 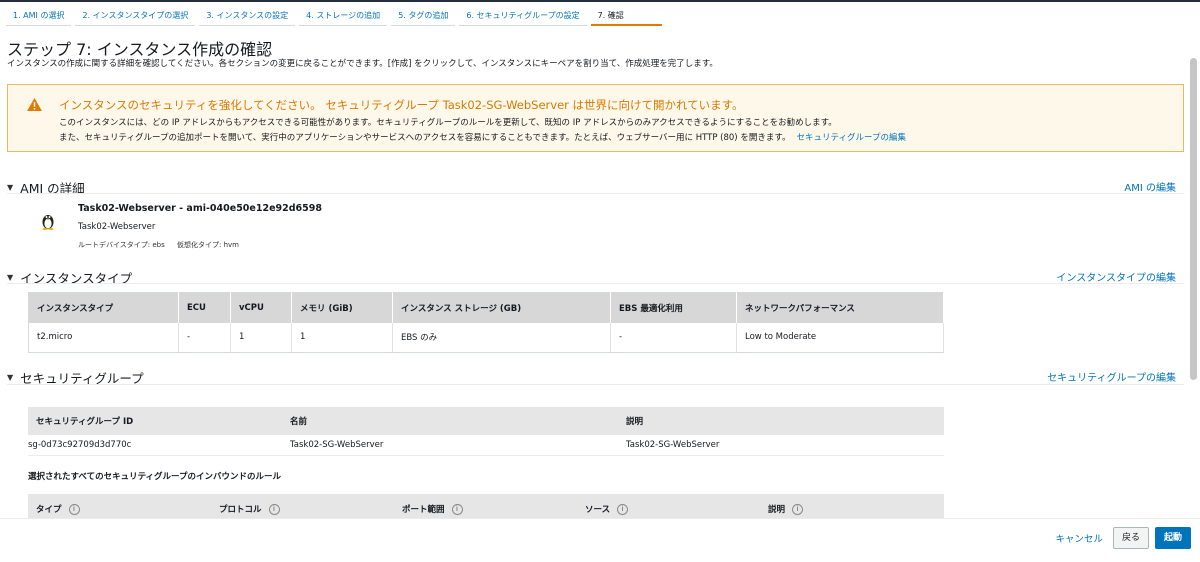 I want to click on inbound-rules-header: タイプ i プロトコル i ポート範囲 i ソース i 説明 i, so click(x=486, y=506).